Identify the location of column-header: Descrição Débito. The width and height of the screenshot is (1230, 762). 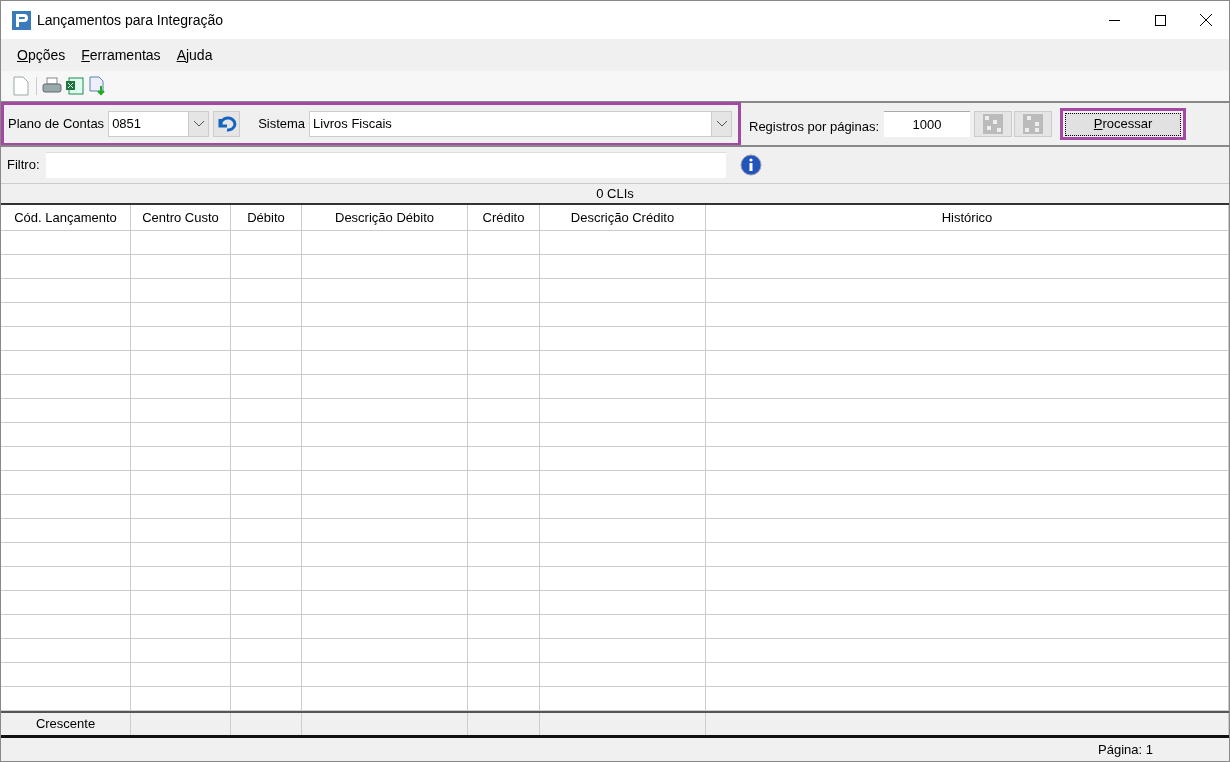
(385, 217).